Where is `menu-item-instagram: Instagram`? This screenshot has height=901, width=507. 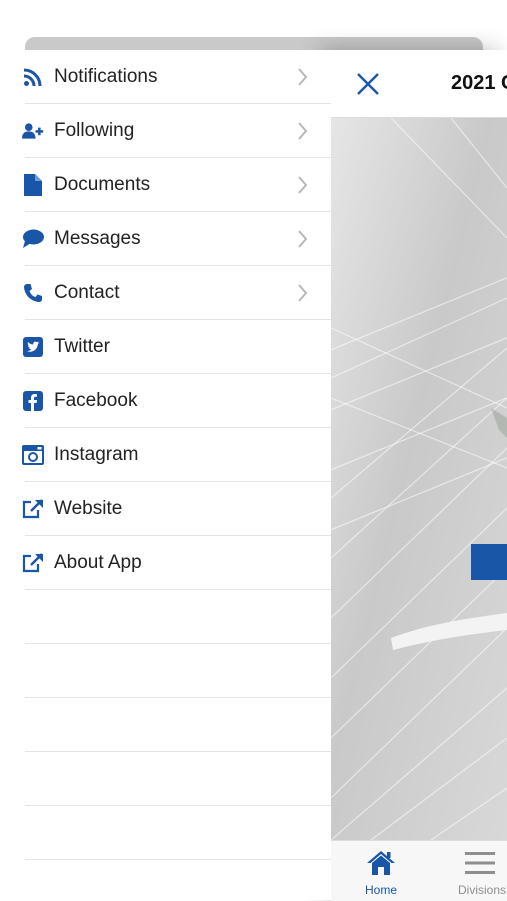 menu-item-instagram: Instagram is located at coordinates (165, 455).